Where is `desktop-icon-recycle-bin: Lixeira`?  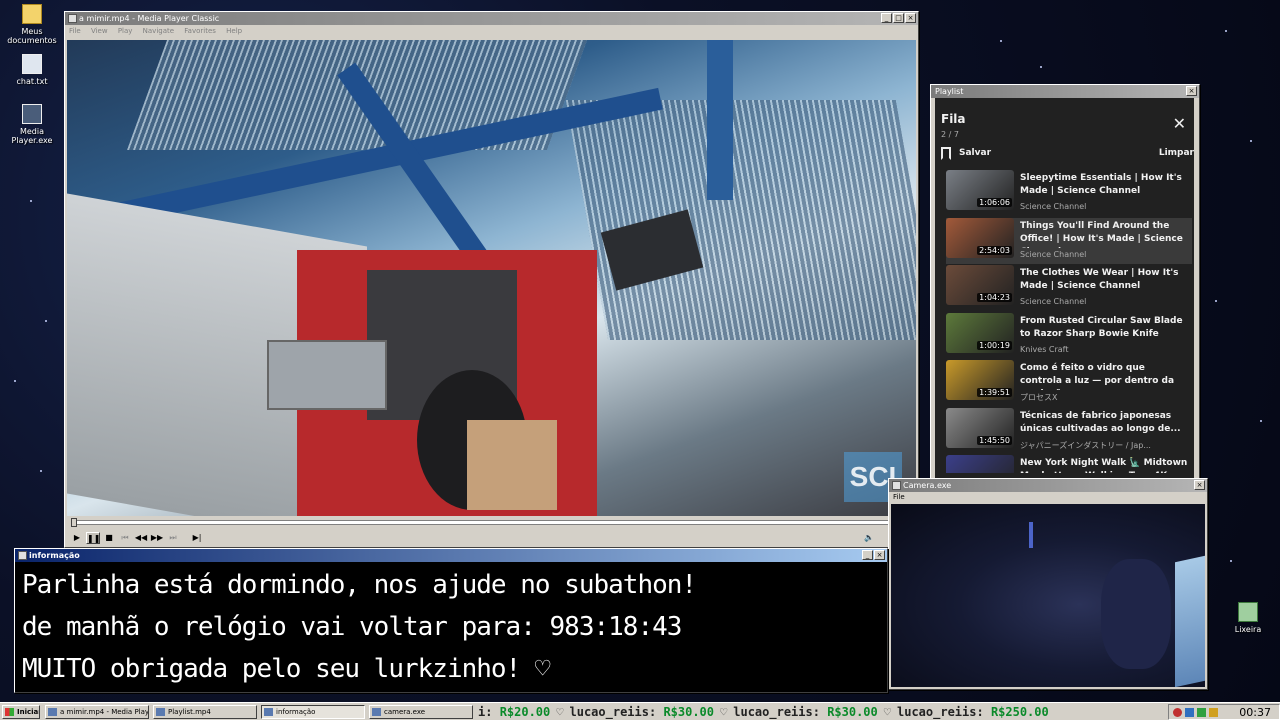
desktop-icon-recycle-bin: Lixeira is located at coordinates (1248, 618).